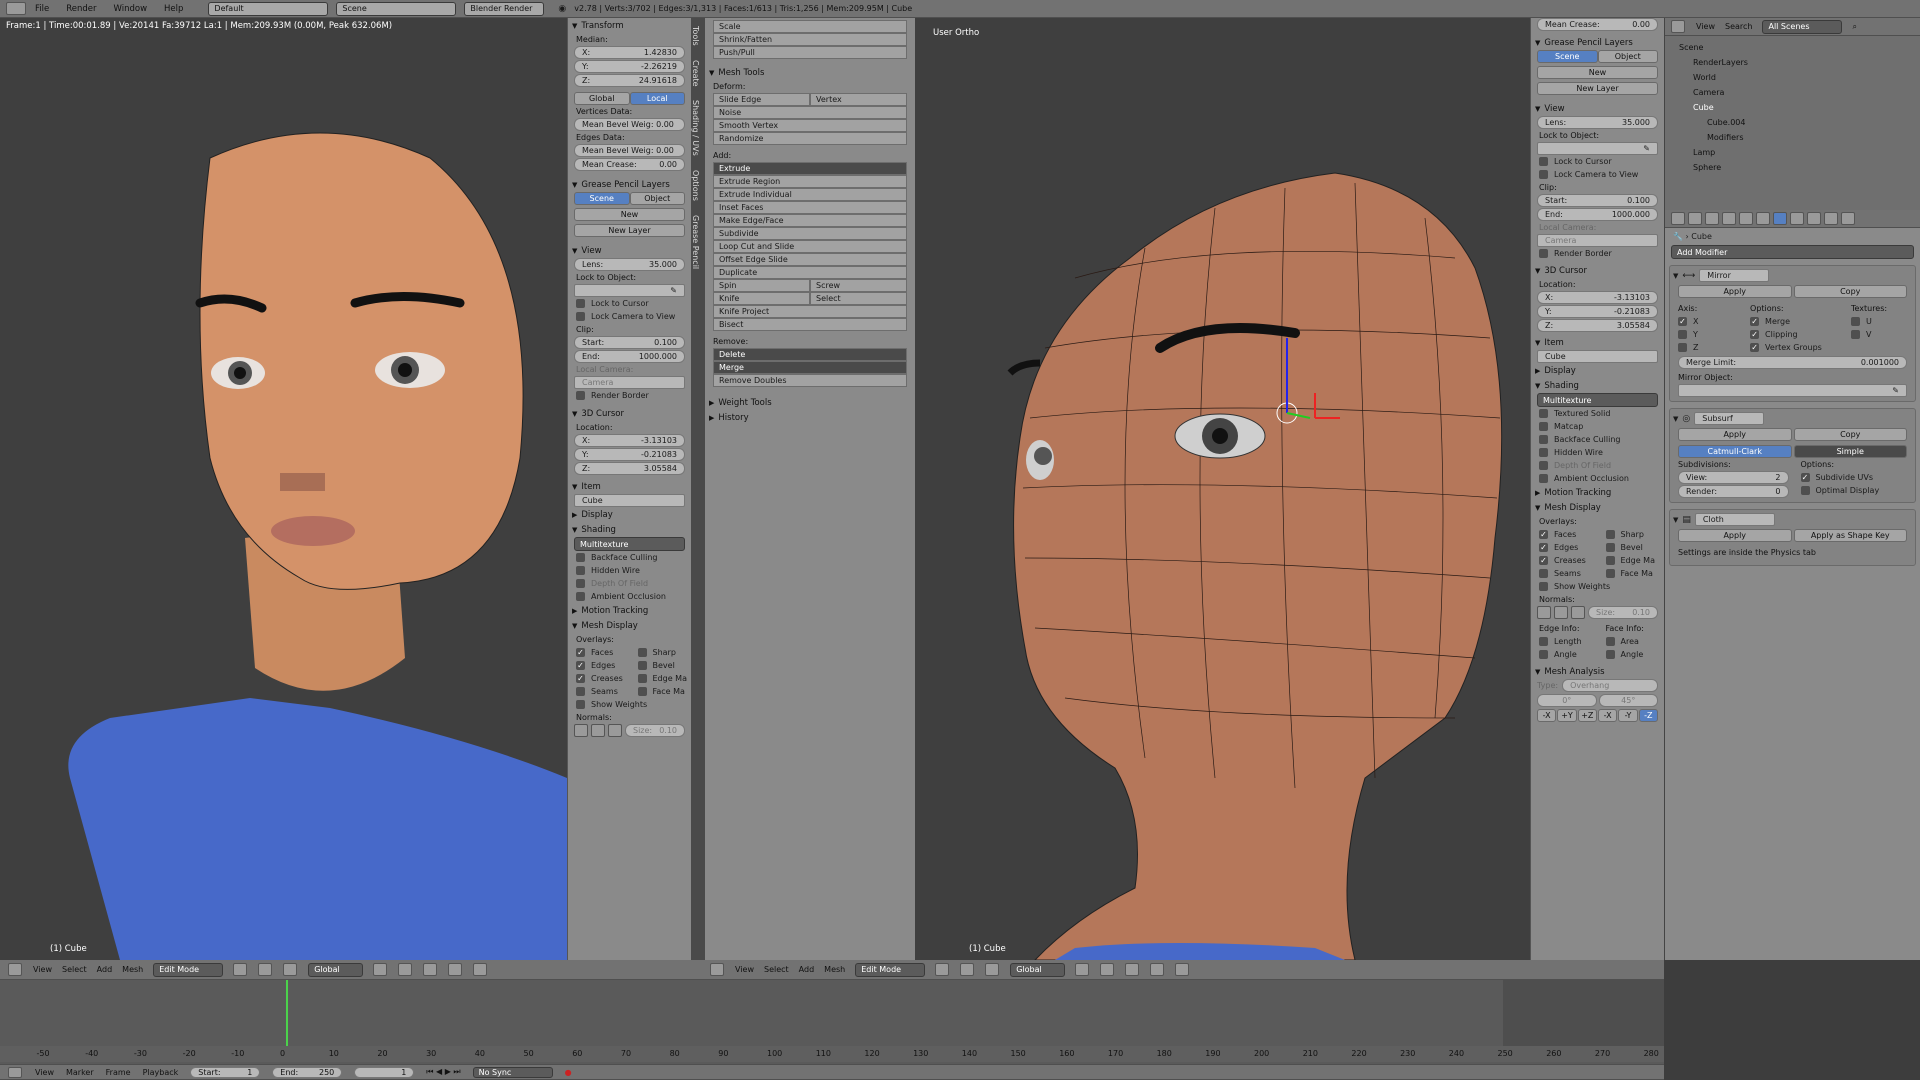 Image resolution: width=1920 pixels, height=1080 pixels. What do you see at coordinates (629, 514) in the screenshot?
I see `display-header: ▶ Display` at bounding box center [629, 514].